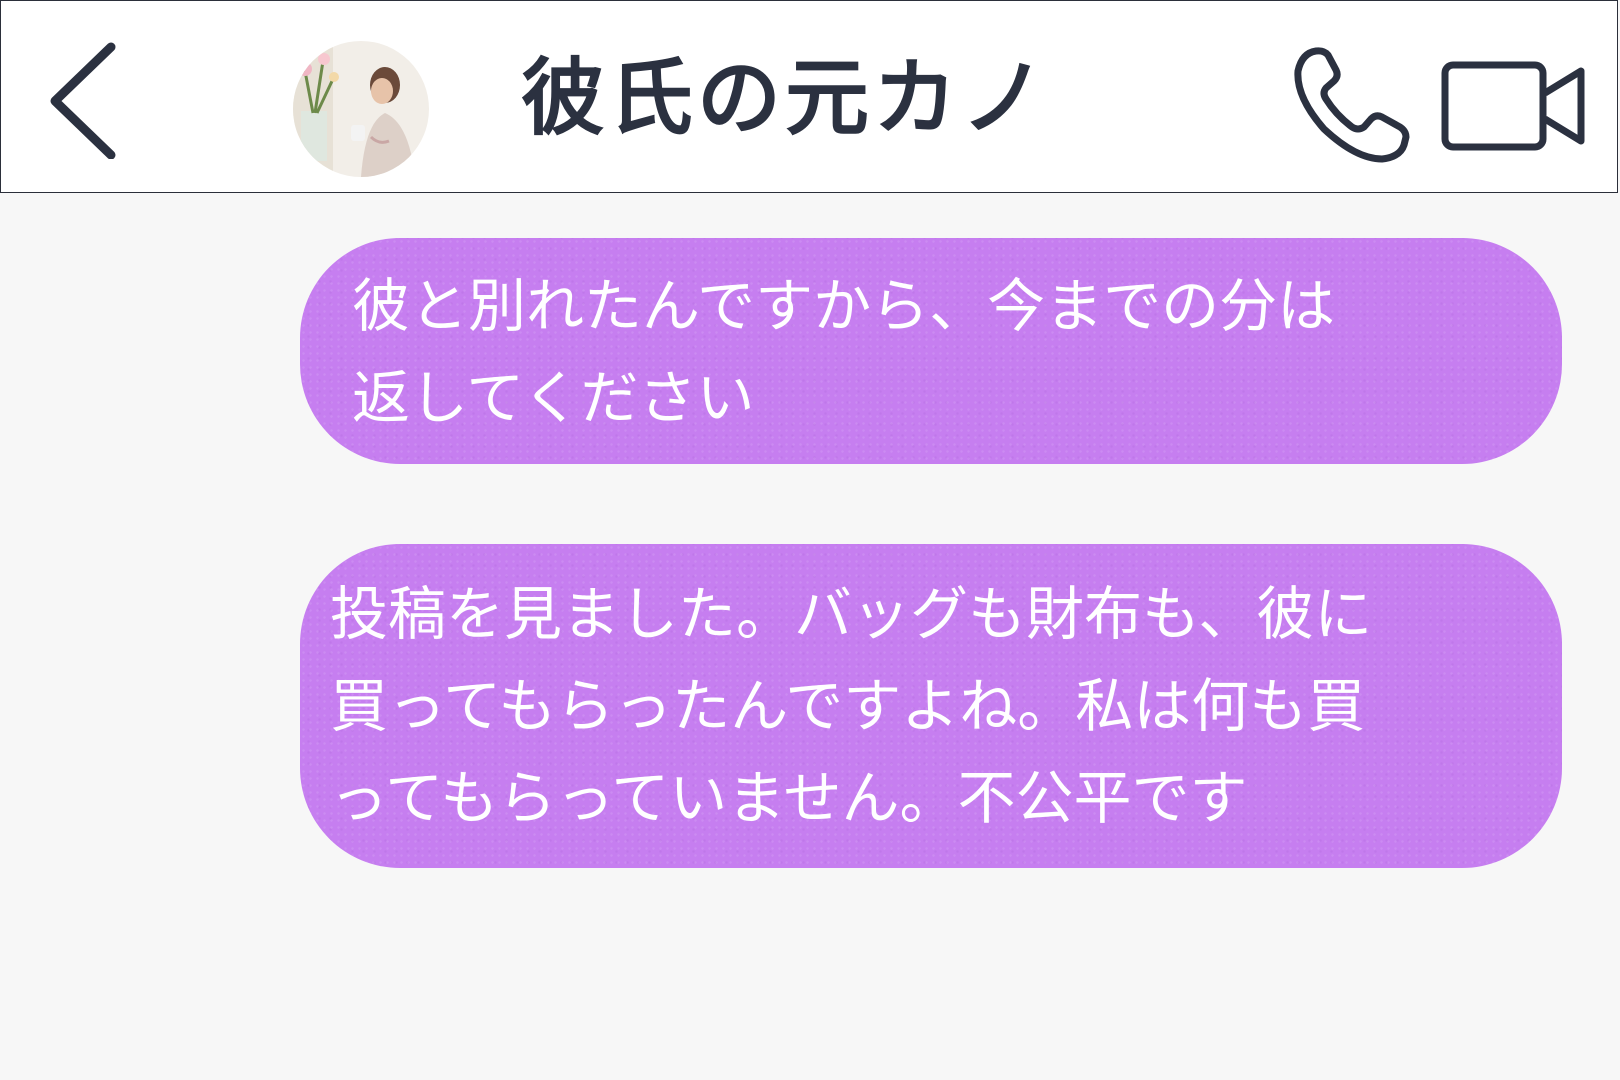 Image resolution: width=1620 pixels, height=1080 pixels. Describe the element at coordinates (83, 101) in the screenshot. I see `chevron-left-icon` at that location.